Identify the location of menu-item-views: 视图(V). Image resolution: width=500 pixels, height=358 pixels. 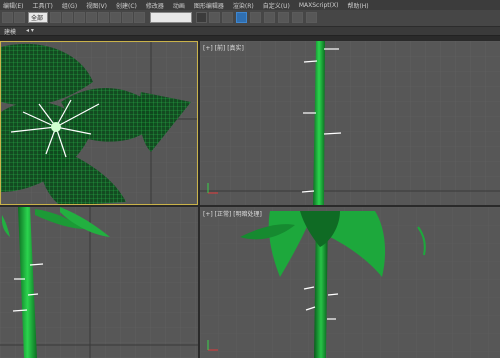
(96, 5).